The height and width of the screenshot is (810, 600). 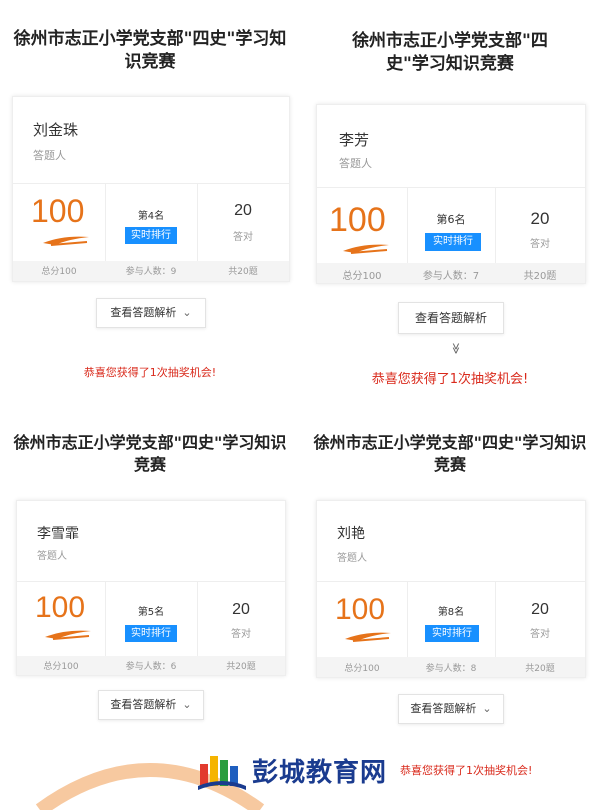 I want to click on chevron-down-icon: ≫, so click(x=456, y=348).